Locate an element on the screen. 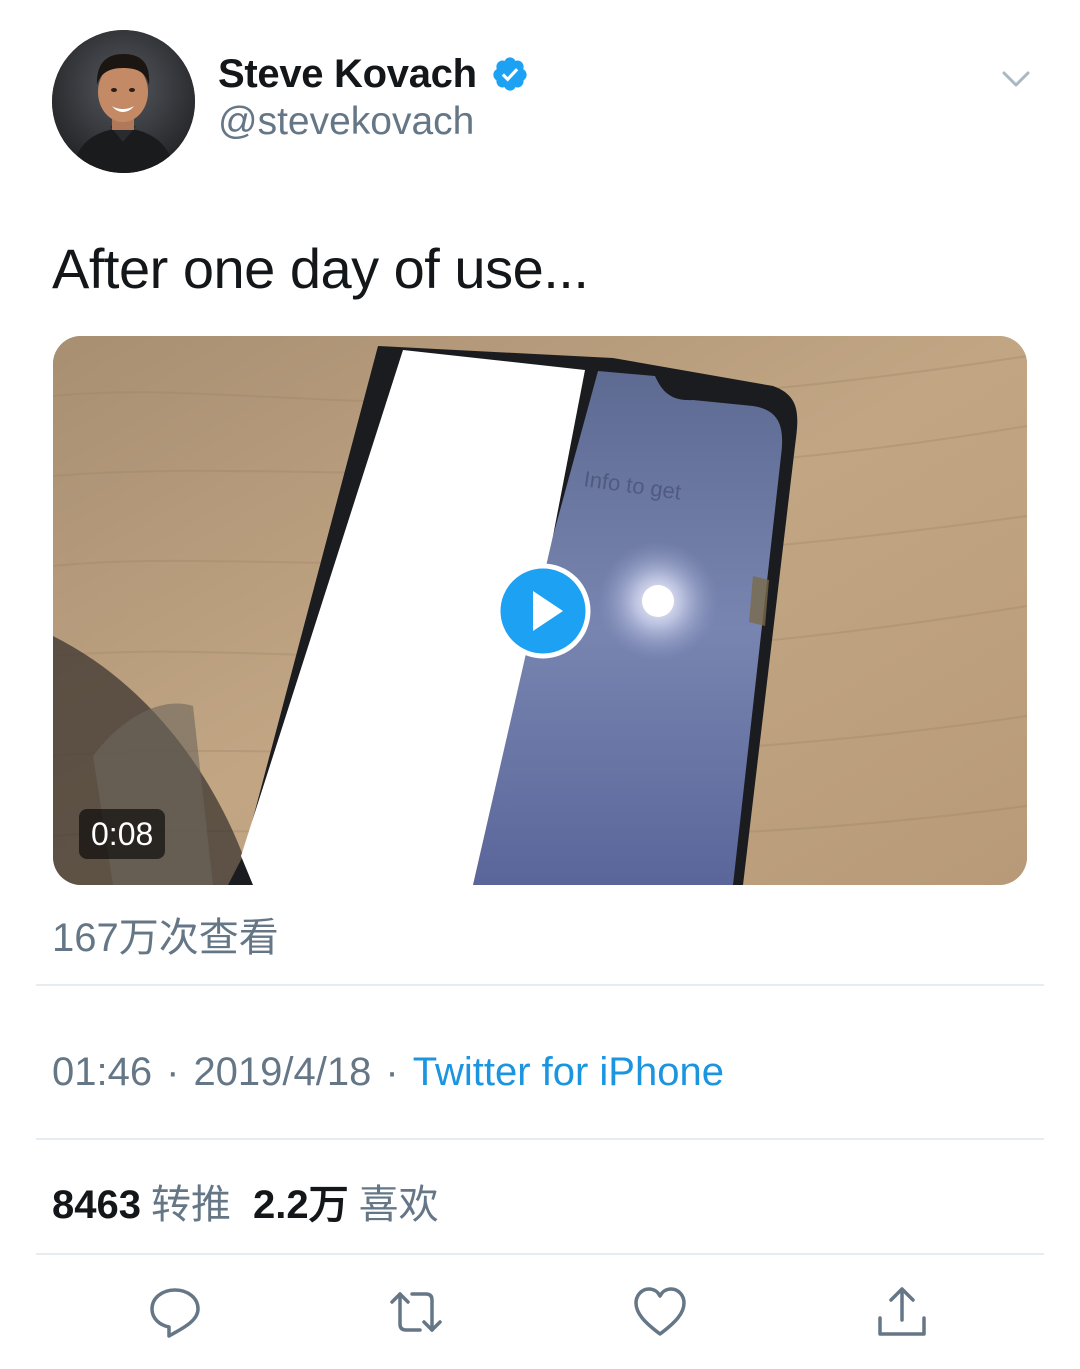 The image size is (1080, 1369). chevron-down-icon is located at coordinates (1016, 79).